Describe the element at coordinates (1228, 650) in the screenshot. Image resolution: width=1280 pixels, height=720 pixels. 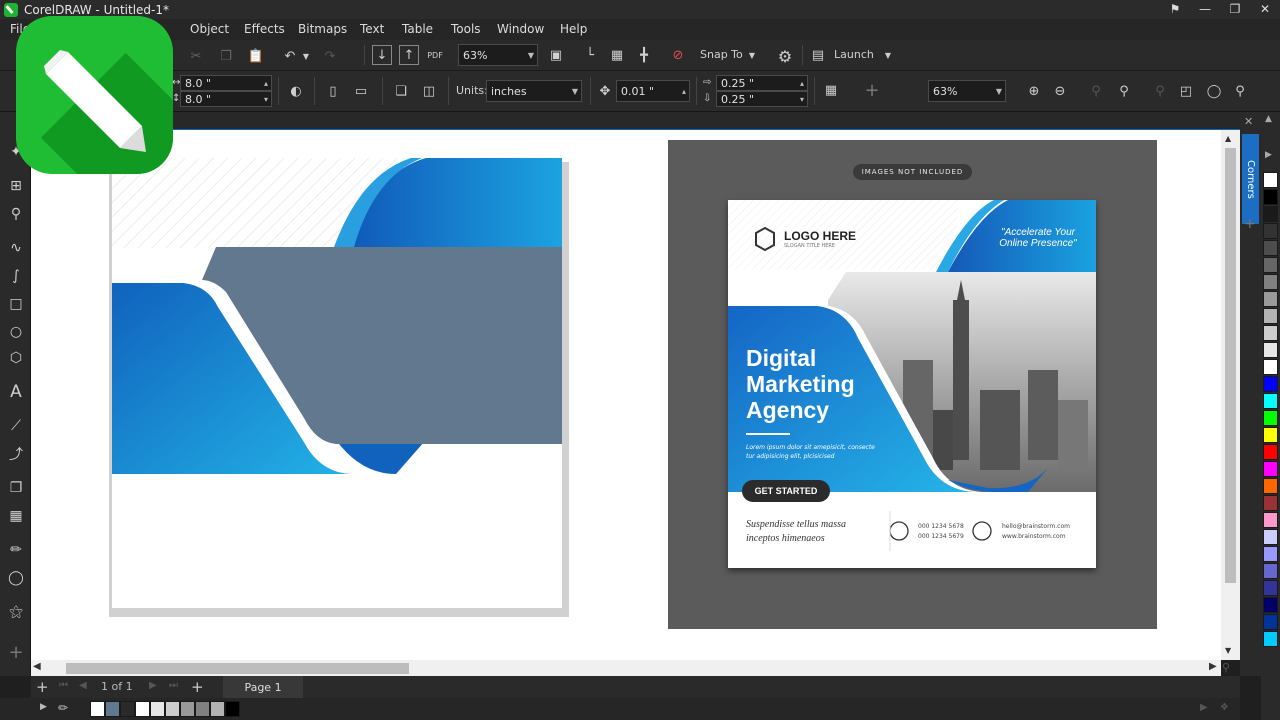
I see `scroll-down-icon: ▼` at that location.